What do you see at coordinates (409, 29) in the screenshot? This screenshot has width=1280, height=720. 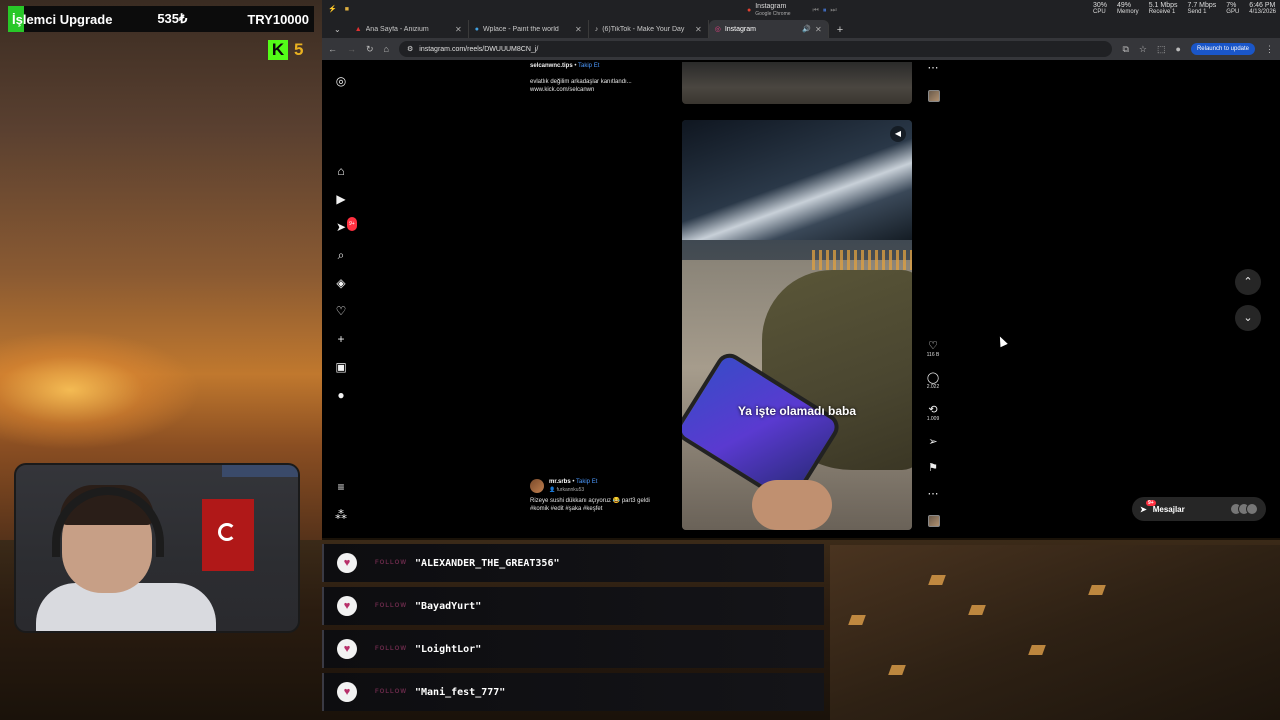 I see `tab-anizium: ▲ Ana Sayfa - Anizium ✕` at bounding box center [409, 29].